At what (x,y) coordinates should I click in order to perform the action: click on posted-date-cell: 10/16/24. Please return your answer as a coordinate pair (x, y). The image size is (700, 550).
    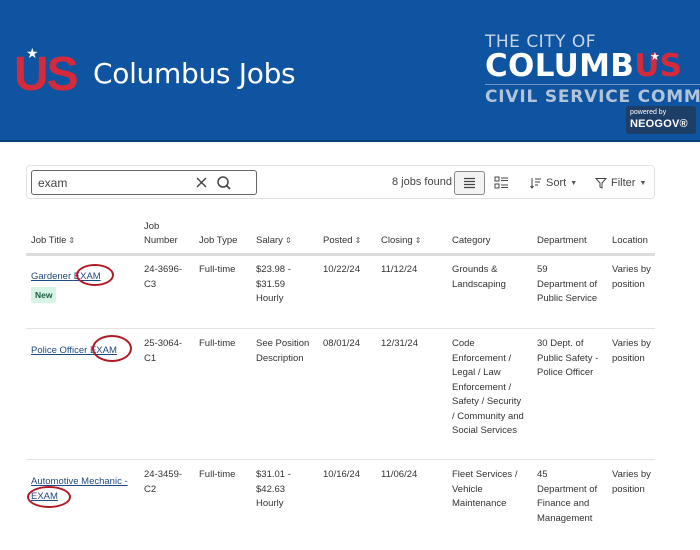
    Looking at the image, I should click on (341, 474).